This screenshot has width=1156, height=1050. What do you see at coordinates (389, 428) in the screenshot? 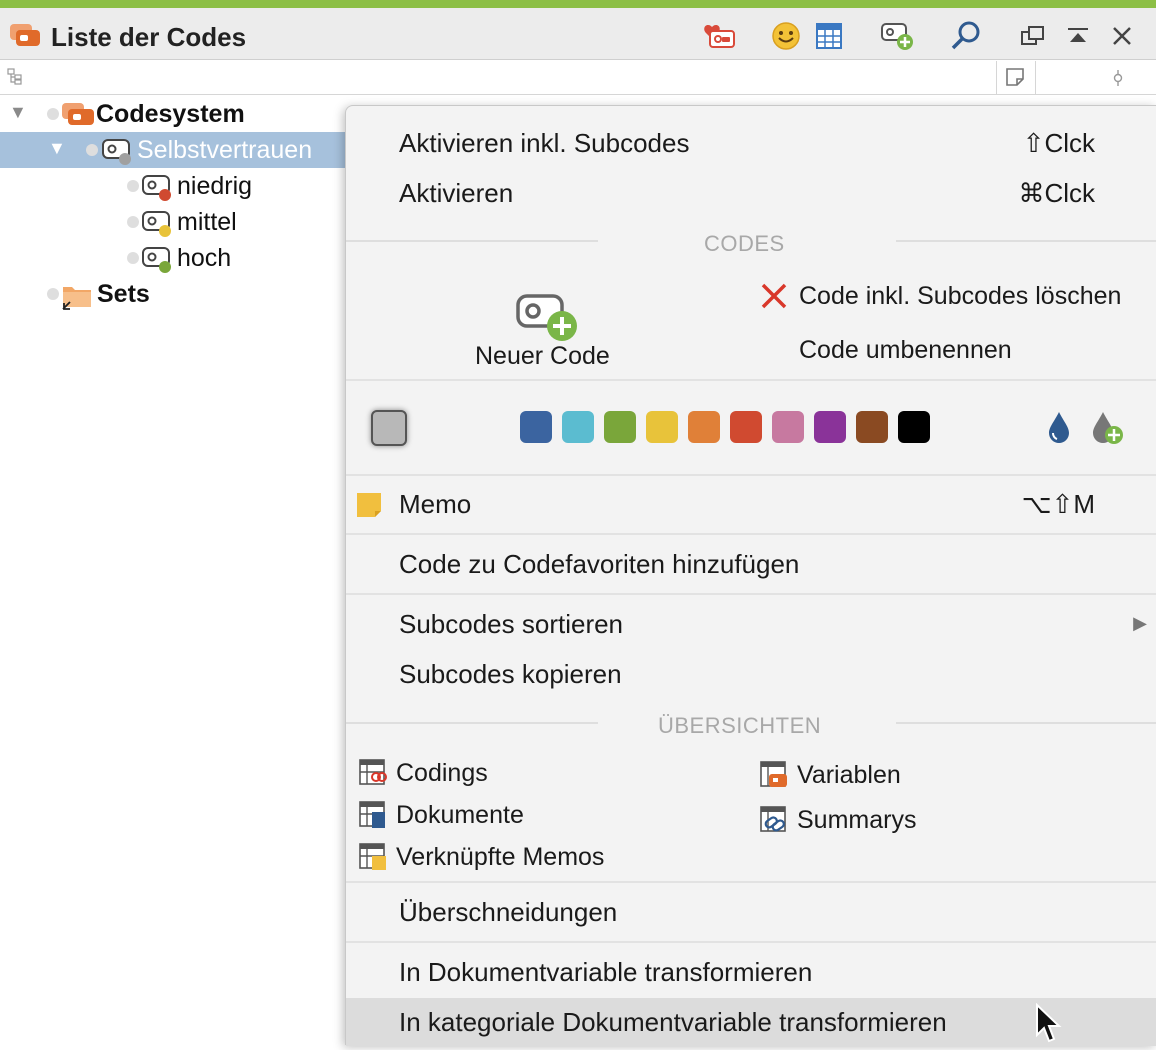
I see `current-color-swatch` at bounding box center [389, 428].